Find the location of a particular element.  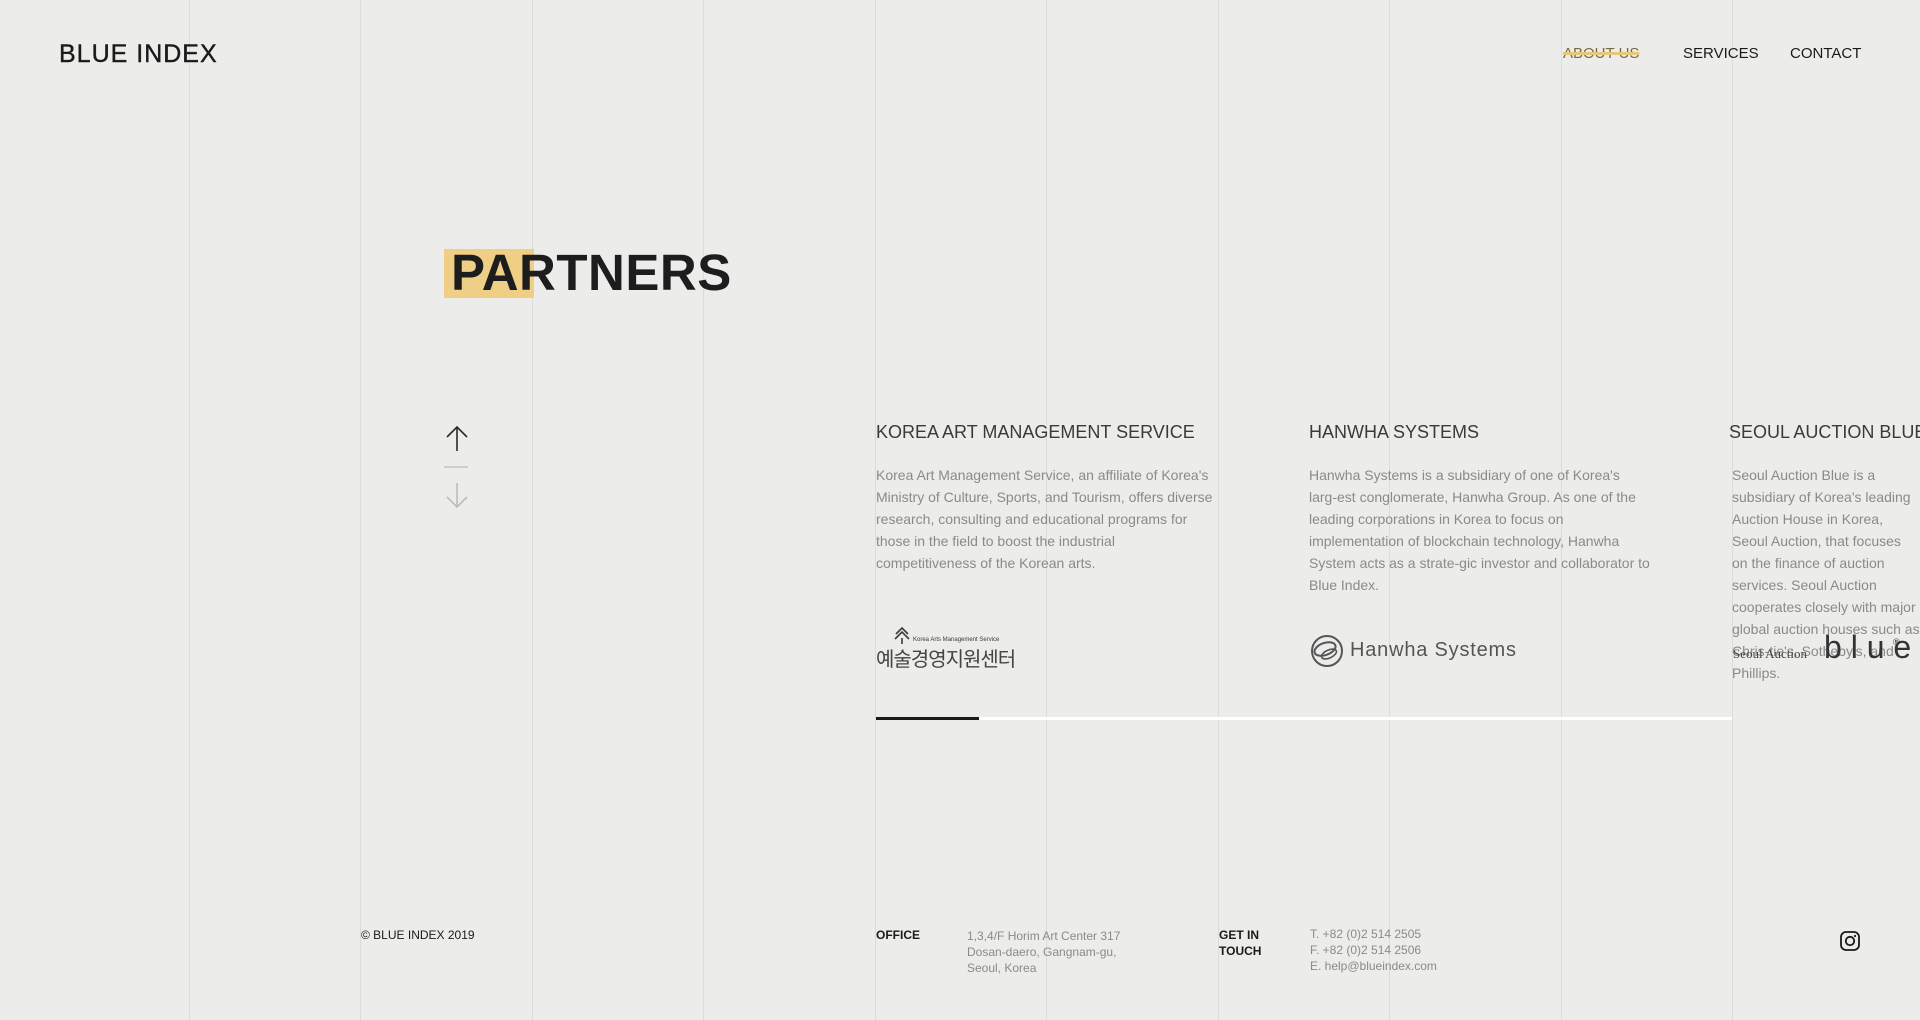

instagram-icon is located at coordinates (1850, 941).